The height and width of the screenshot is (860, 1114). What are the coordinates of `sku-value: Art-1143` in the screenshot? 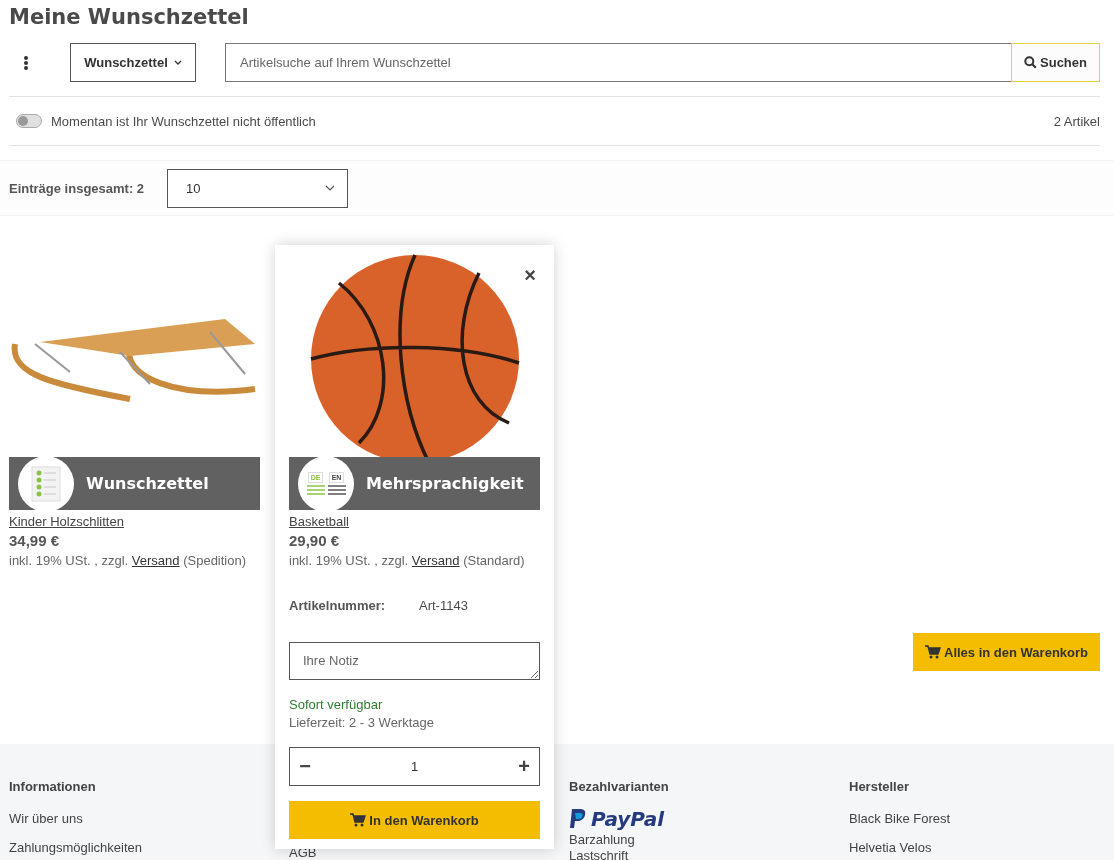 It's located at (443, 605).